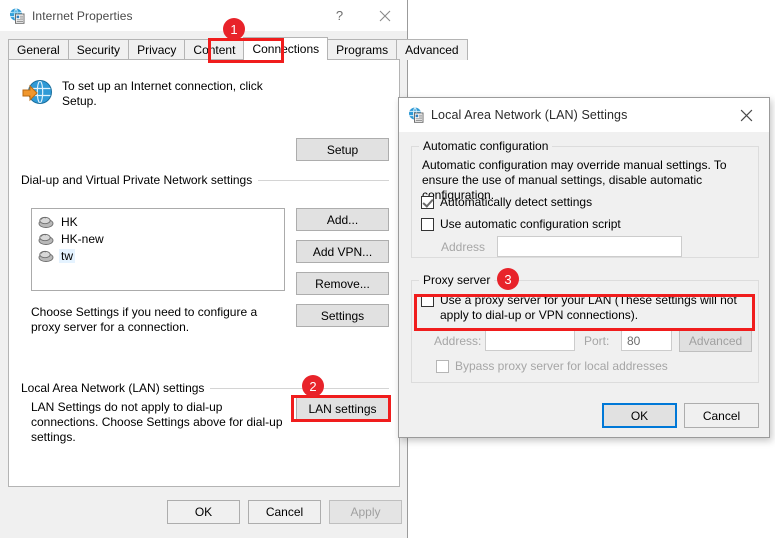  What do you see at coordinates (214, 49) in the screenshot?
I see `tab-content: Content` at bounding box center [214, 49].